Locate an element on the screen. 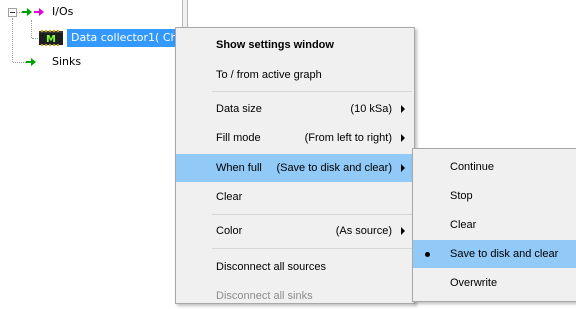  menu-item-label: To / from active graph is located at coordinates (269, 75).